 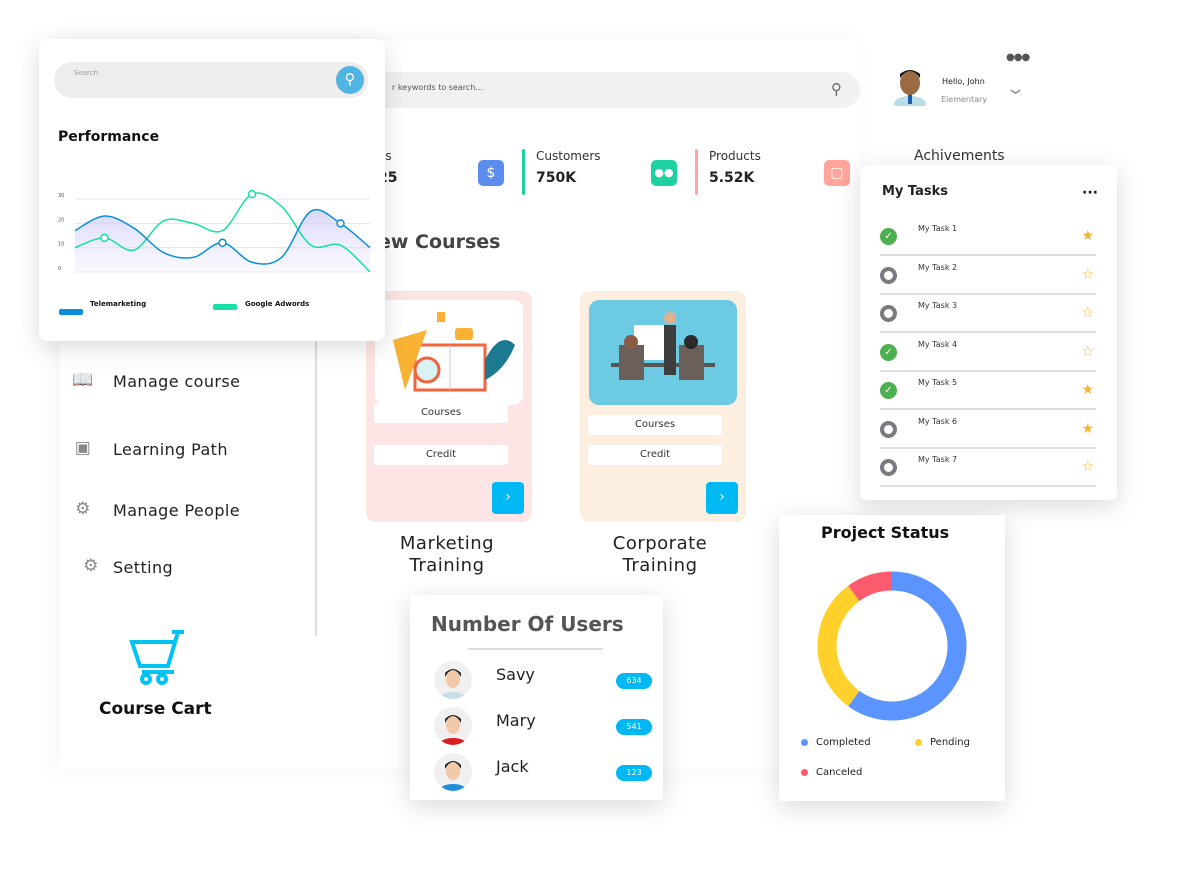 I want to click on achievements-label: Achivements, so click(x=959, y=156).